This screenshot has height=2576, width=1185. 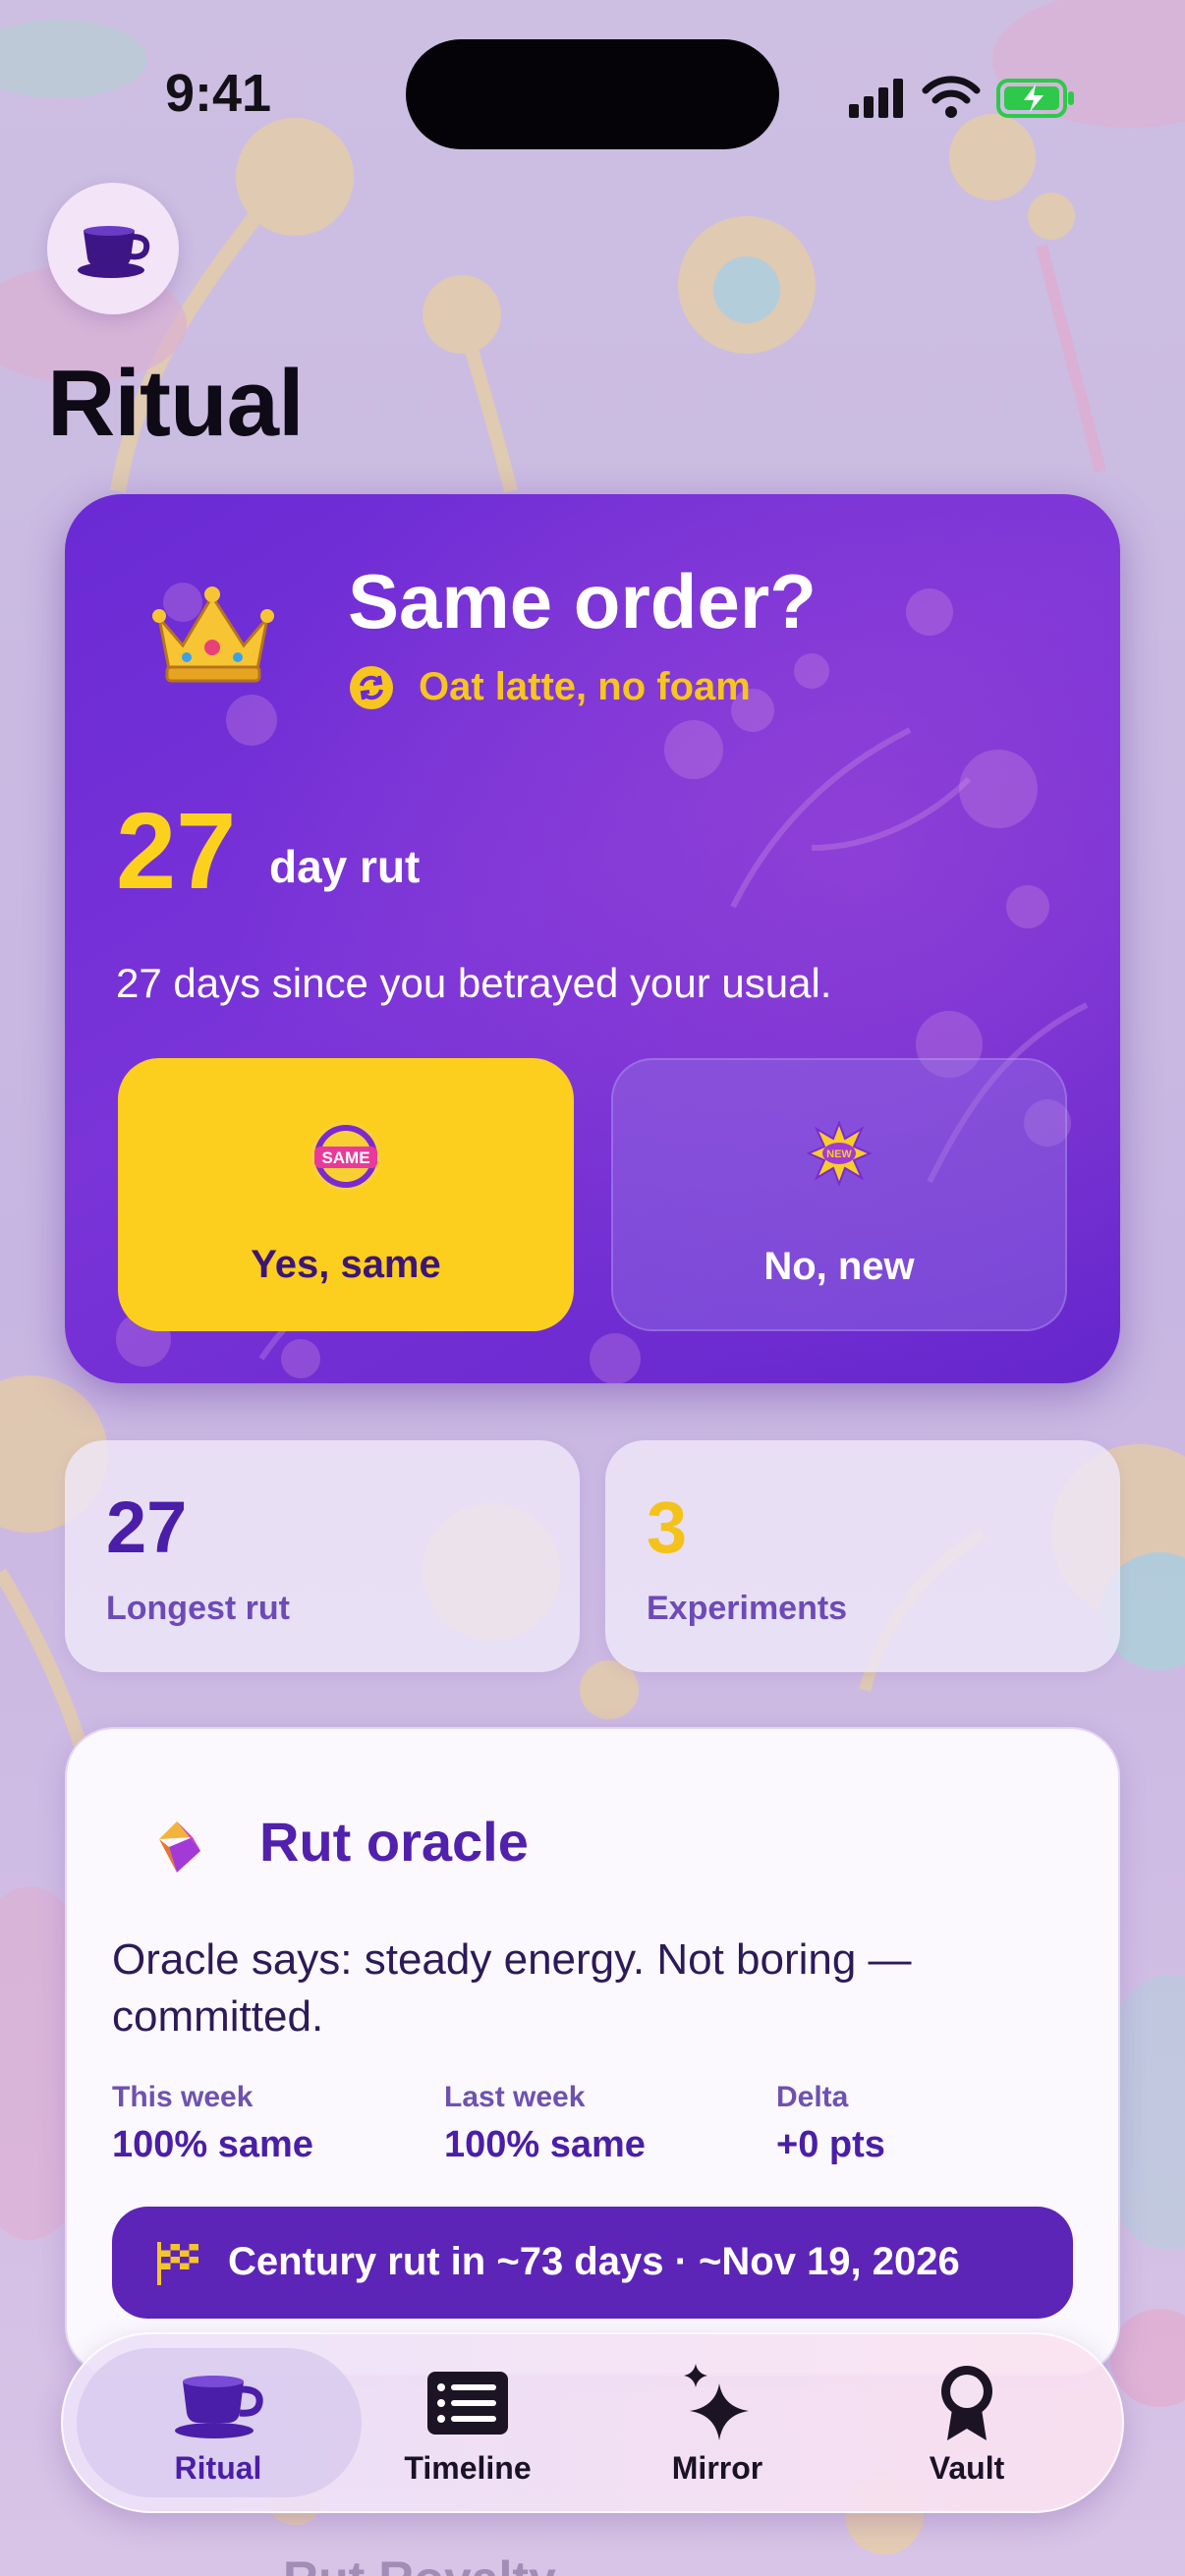 What do you see at coordinates (585, 686) in the screenshot?
I see `usual-order-text: Oat latte, no foam` at bounding box center [585, 686].